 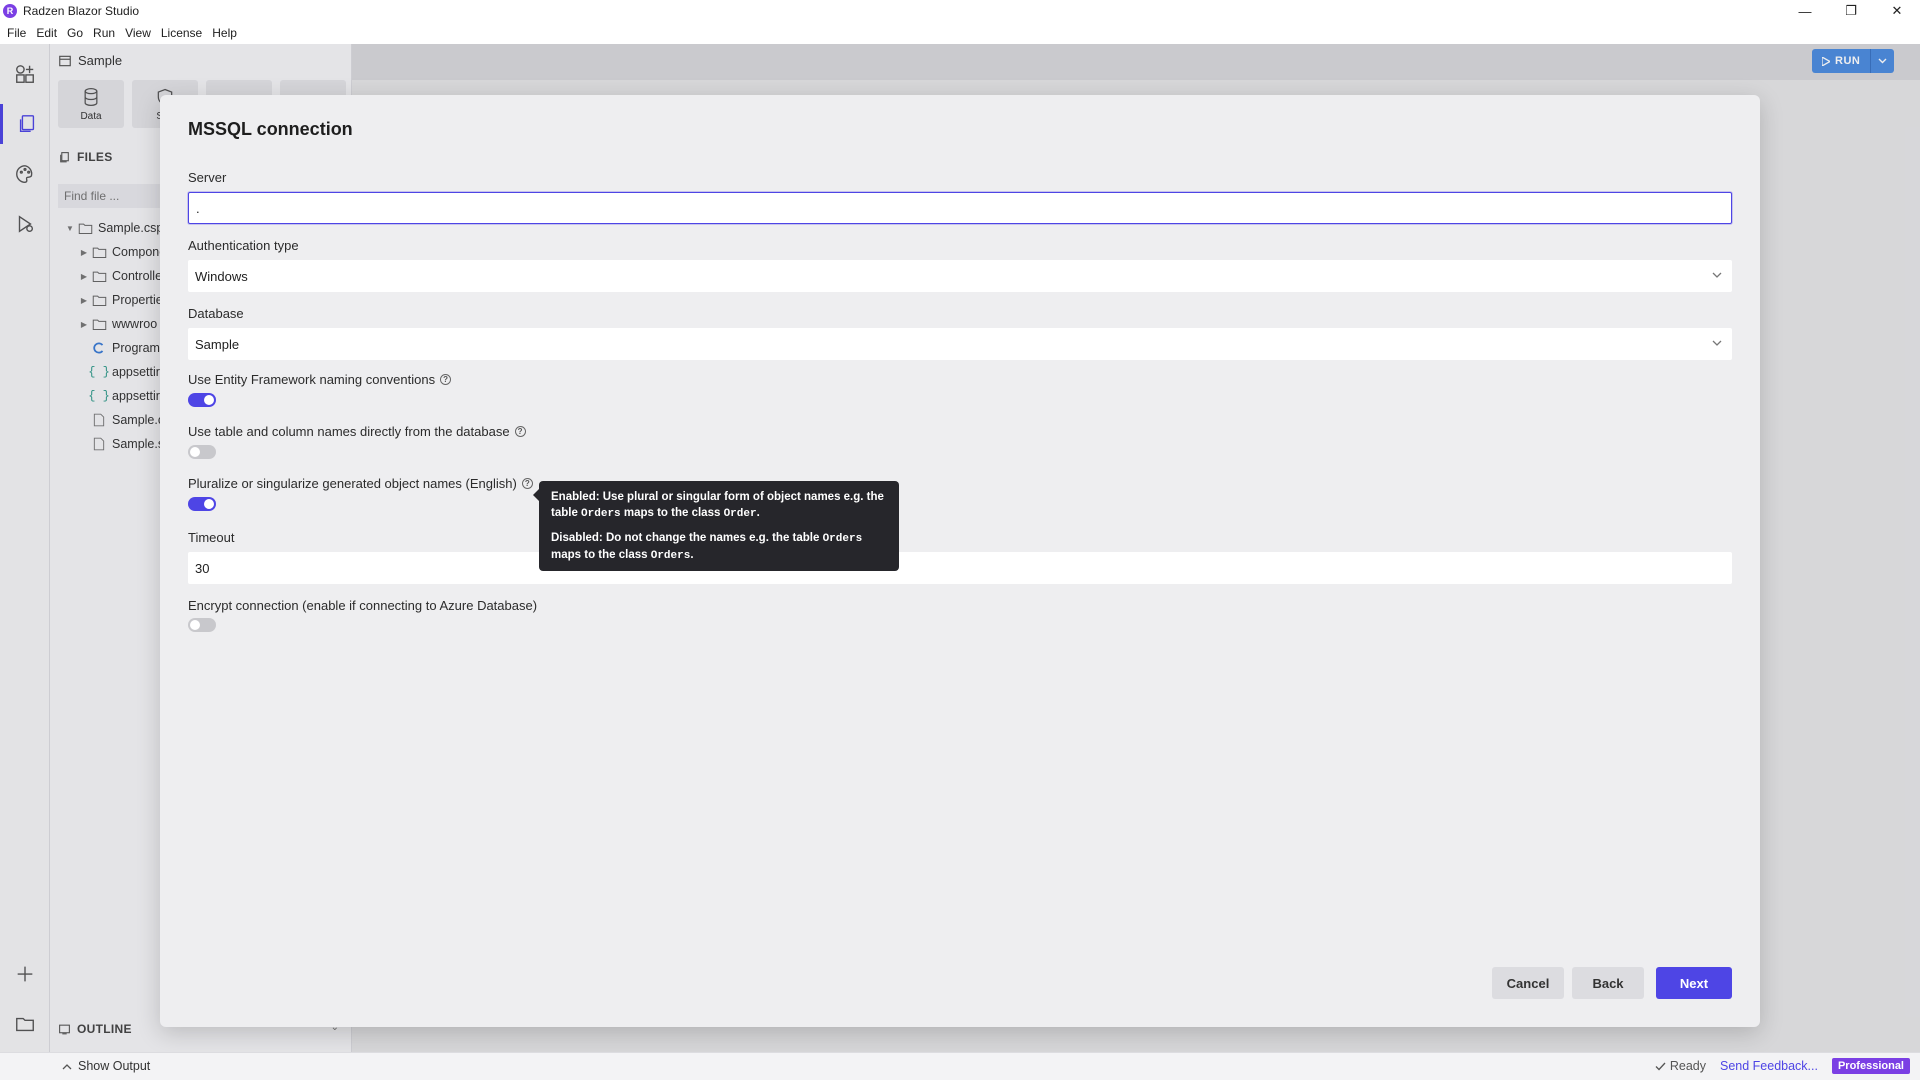 I want to click on database-value: Sample, so click(x=217, y=344).